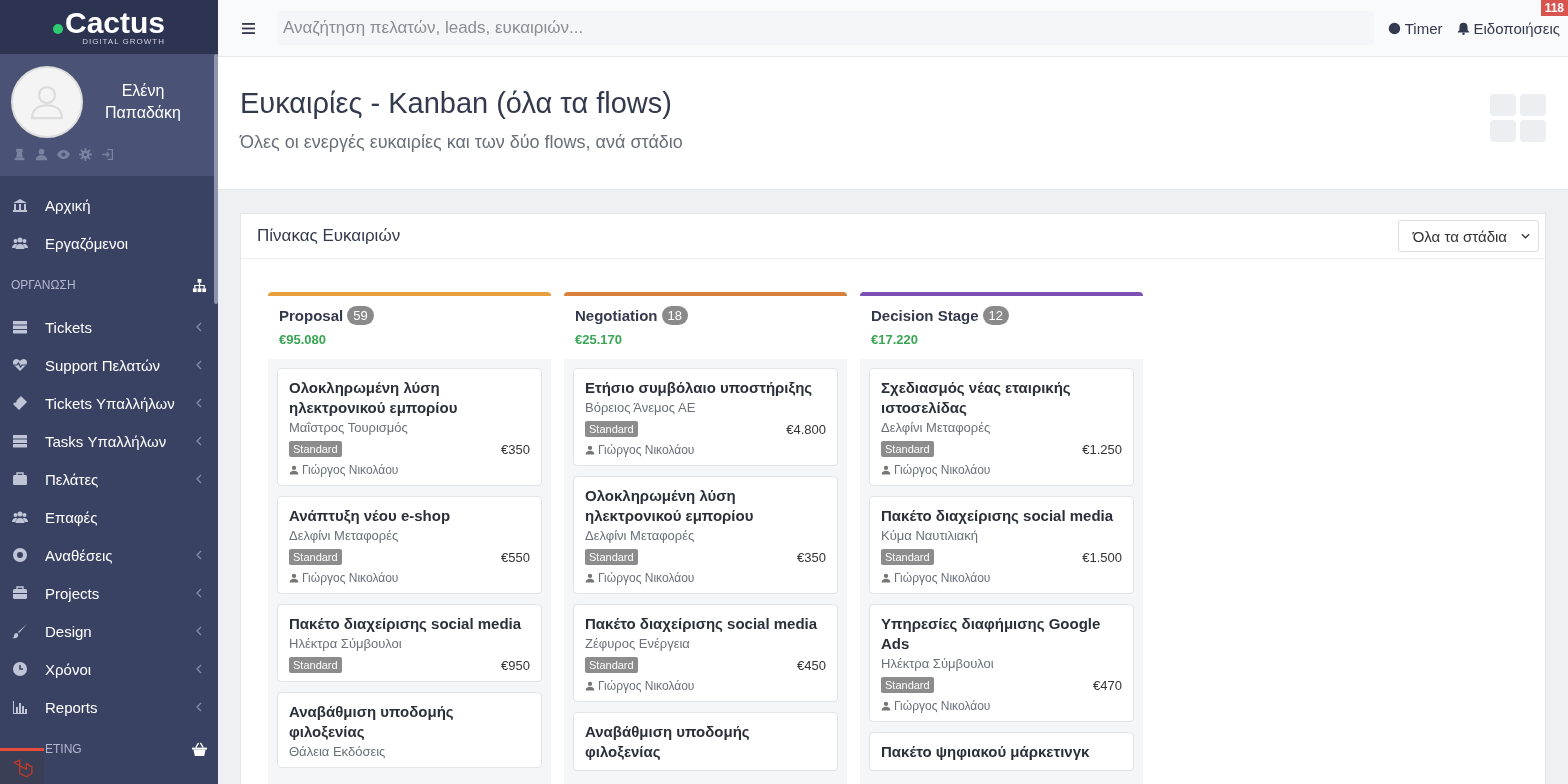  I want to click on card-title: Υπηρεσίες διαφήμισης Google Ads, so click(991, 634).